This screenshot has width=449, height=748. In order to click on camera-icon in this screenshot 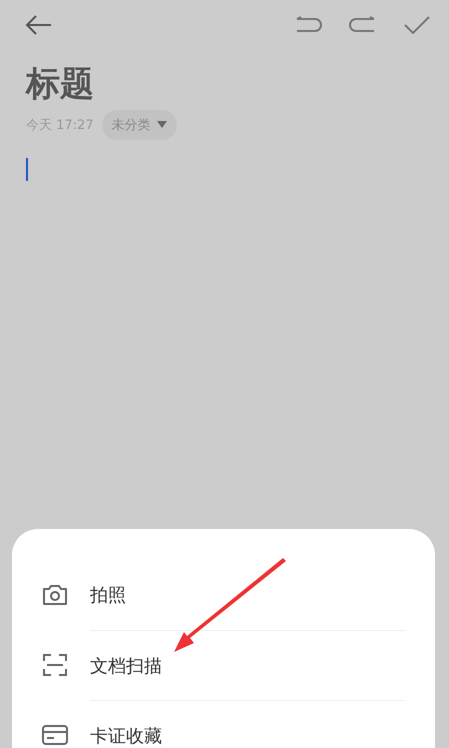, I will do `click(55, 595)`.